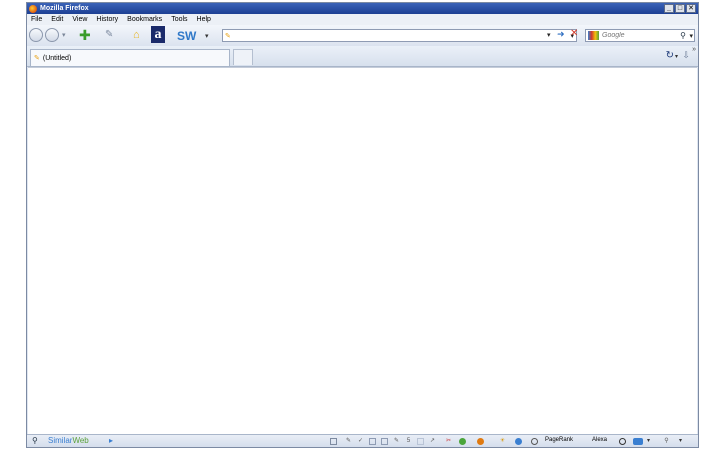  What do you see at coordinates (80, 440) in the screenshot?
I see `similarweb-label-web: Web` at bounding box center [80, 440].